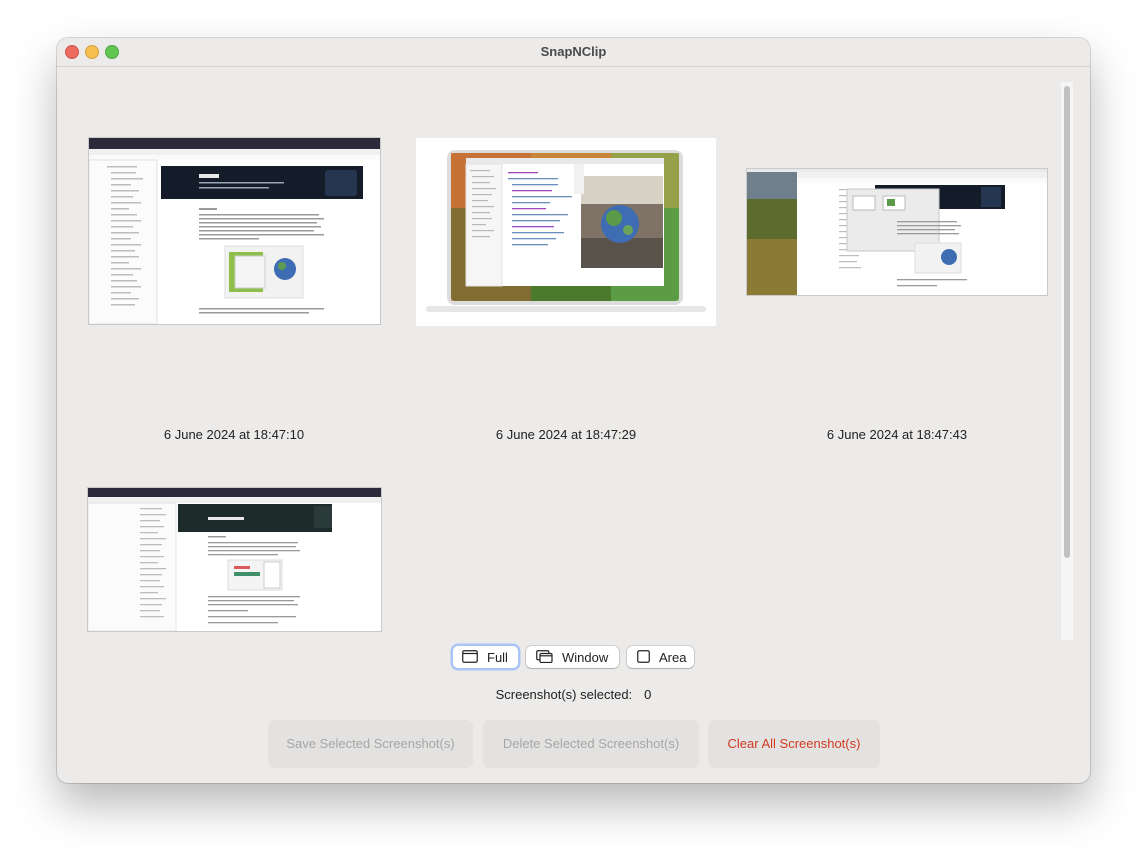 The image size is (1145, 858). I want to click on capture-mode-window: Window, so click(572, 657).